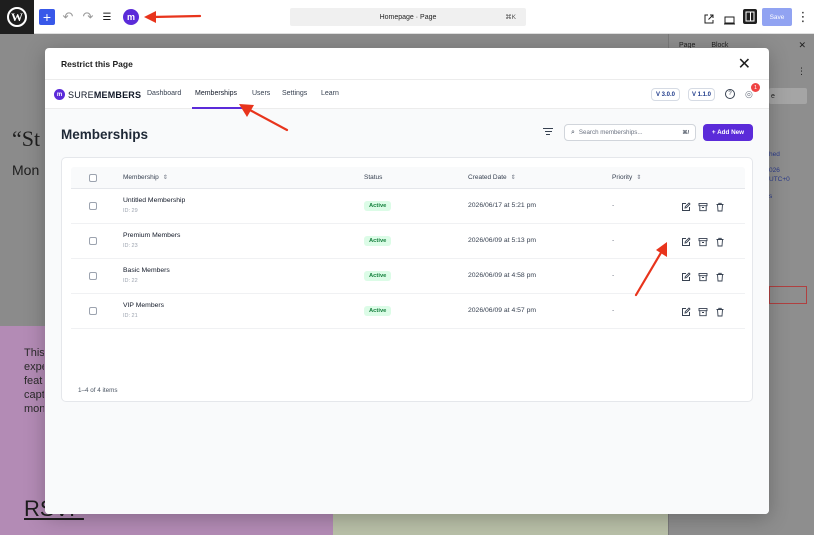 Image resolution: width=814 pixels, height=535 pixels. What do you see at coordinates (407, 64) in the screenshot?
I see `modal-header: Restrict this Page ✕` at bounding box center [407, 64].